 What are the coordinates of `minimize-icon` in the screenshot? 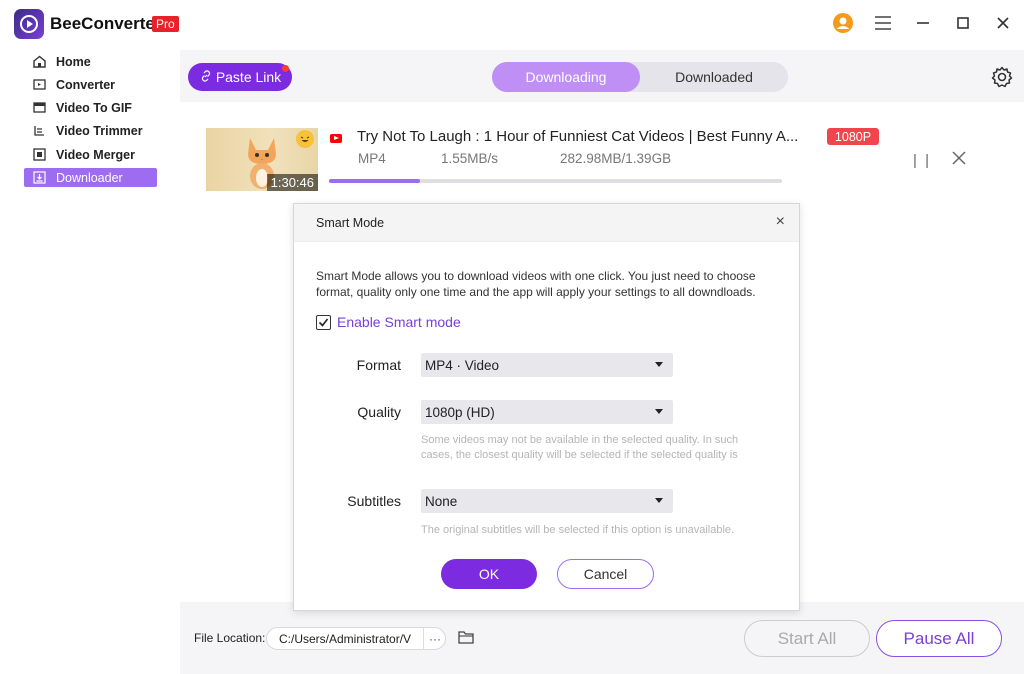 It's located at (923, 23).